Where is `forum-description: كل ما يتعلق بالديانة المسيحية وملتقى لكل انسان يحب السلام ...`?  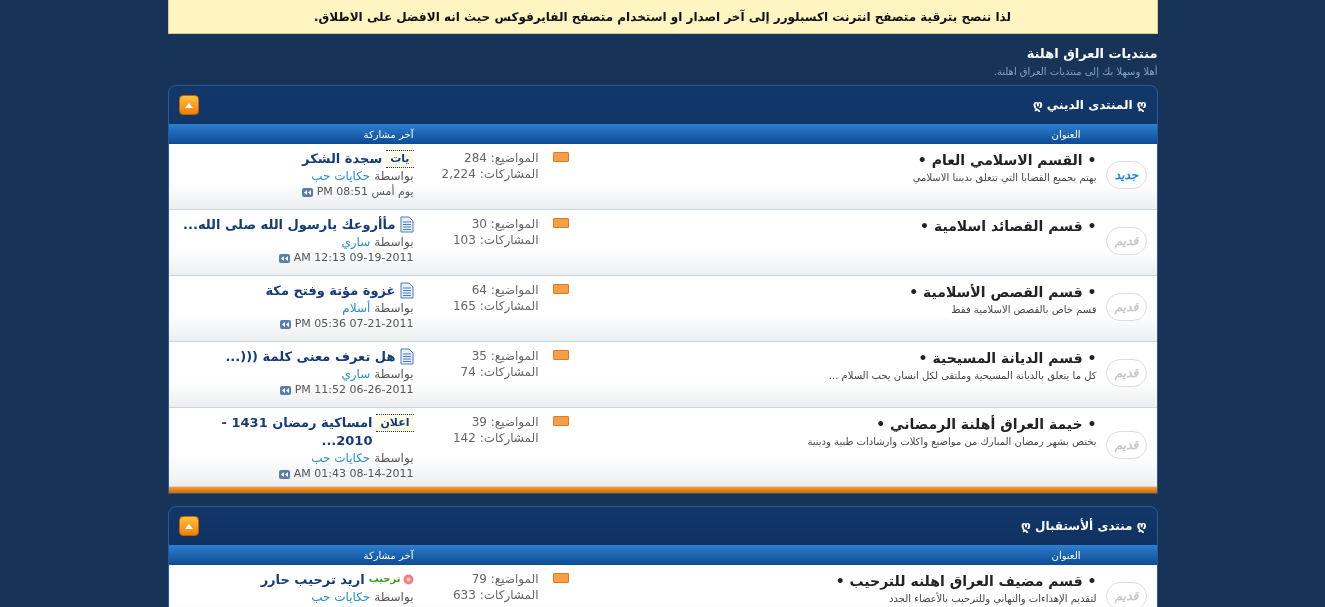
forum-description: كل ما يتعلق بالديانة المسيحية وملتقى لكل انسان يحب السلام ... is located at coordinates (962, 376).